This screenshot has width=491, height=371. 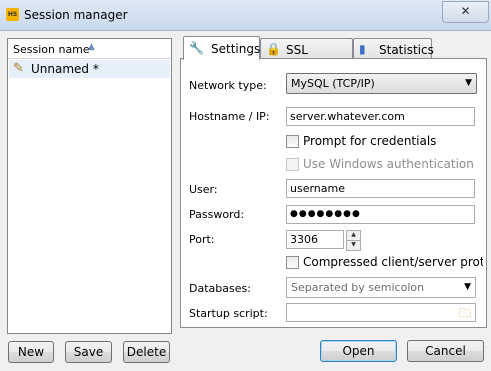 I want to click on password-input: ●●●●●●●●, so click(x=380, y=214).